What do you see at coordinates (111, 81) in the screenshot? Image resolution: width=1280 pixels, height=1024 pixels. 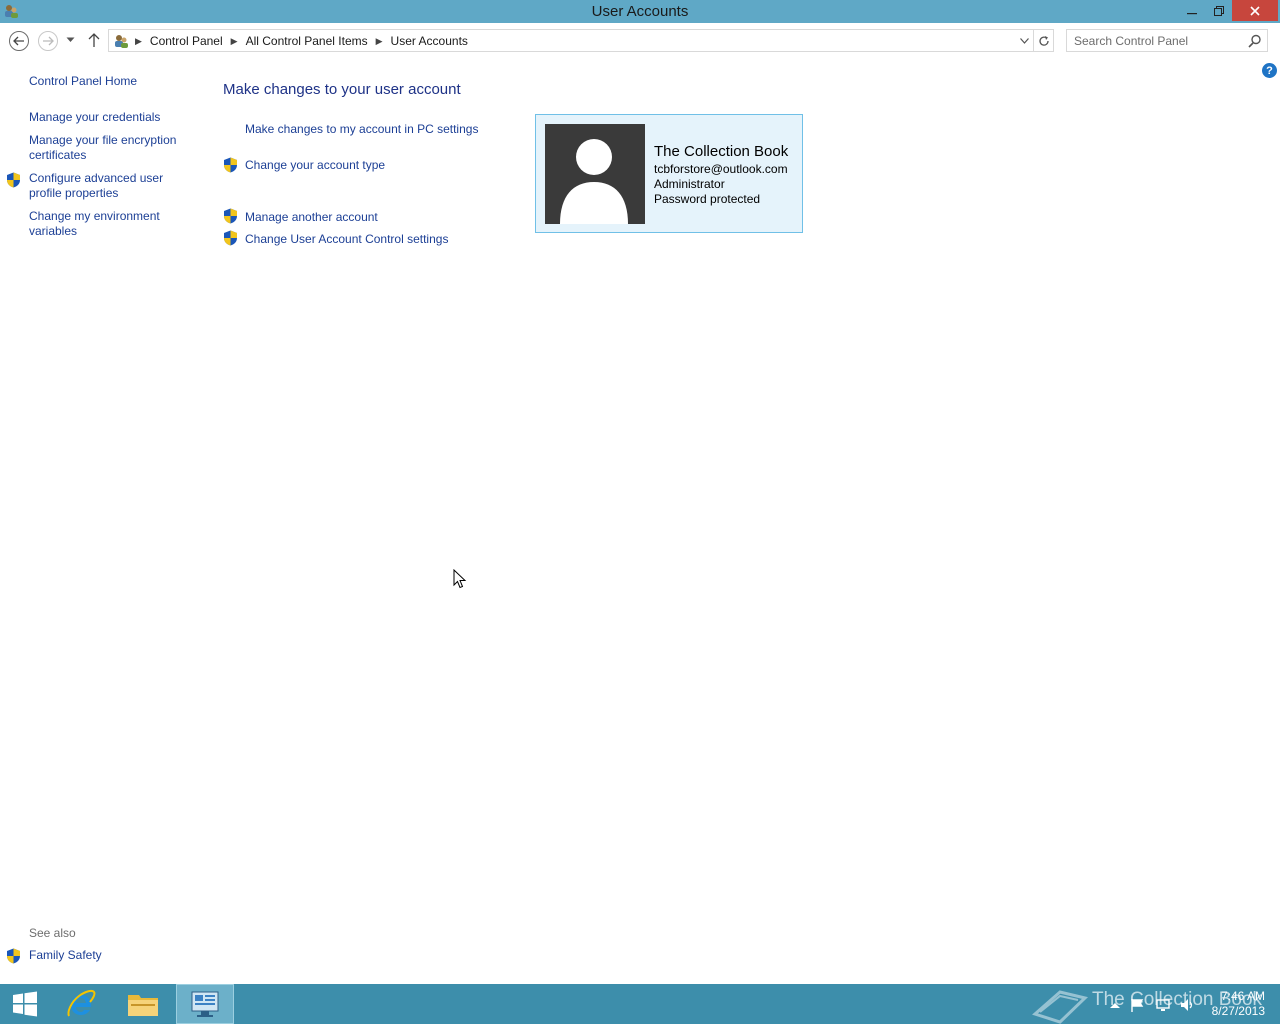 I see `control-panel-home-link: Control Panel Home` at bounding box center [111, 81].